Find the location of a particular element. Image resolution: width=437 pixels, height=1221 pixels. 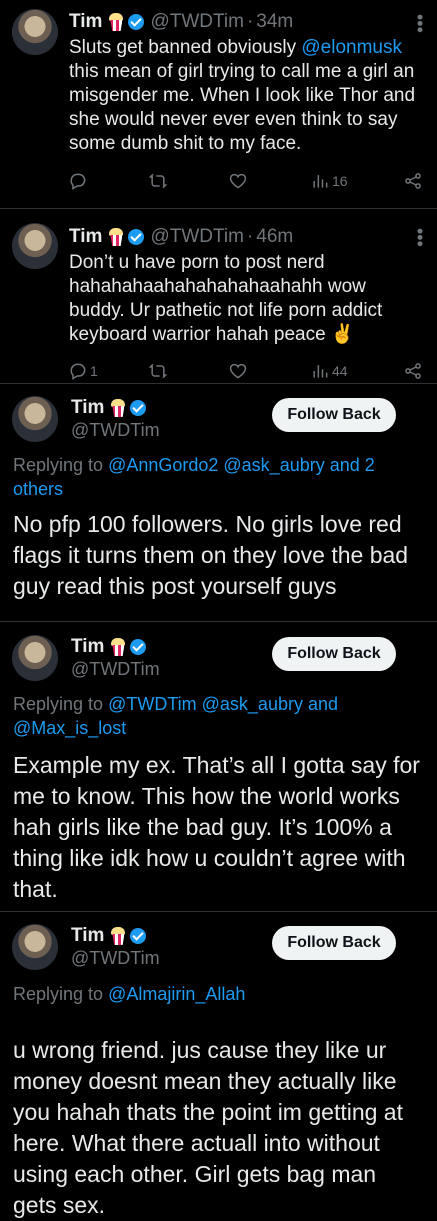

reply-button is located at coordinates (78, 181).